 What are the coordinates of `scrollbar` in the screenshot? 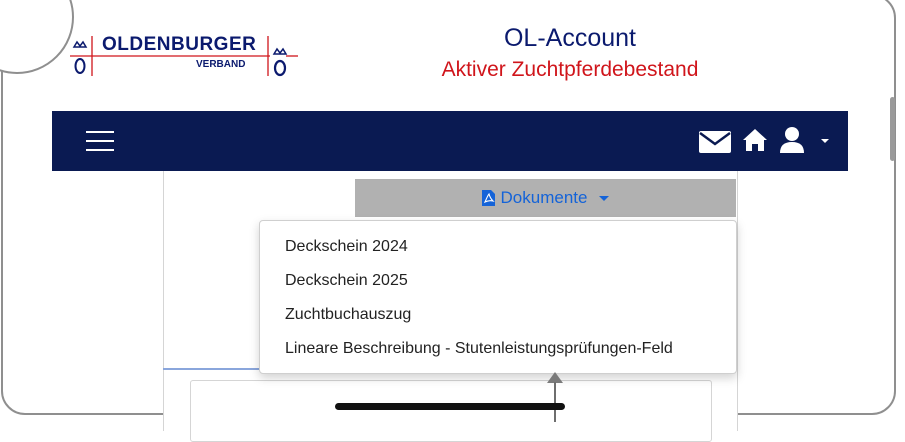 It's located at (892, 129).